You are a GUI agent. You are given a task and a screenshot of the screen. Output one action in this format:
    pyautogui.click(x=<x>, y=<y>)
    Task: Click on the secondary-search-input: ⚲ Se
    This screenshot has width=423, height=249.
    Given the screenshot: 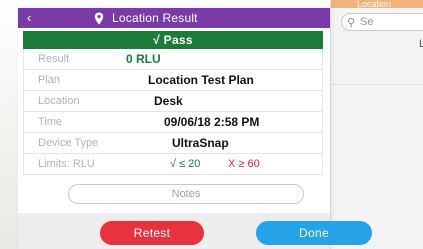 What is the action you would take?
    pyautogui.click(x=382, y=22)
    